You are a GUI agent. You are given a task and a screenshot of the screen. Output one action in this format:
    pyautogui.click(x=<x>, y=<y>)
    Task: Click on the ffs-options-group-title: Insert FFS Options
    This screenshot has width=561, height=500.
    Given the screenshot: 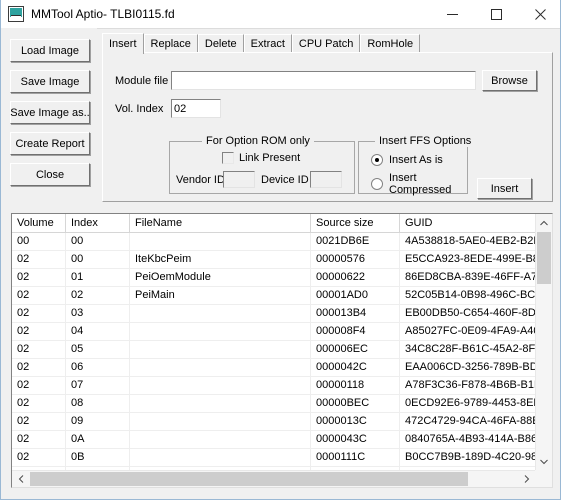 What is the action you would take?
    pyautogui.click(x=425, y=141)
    